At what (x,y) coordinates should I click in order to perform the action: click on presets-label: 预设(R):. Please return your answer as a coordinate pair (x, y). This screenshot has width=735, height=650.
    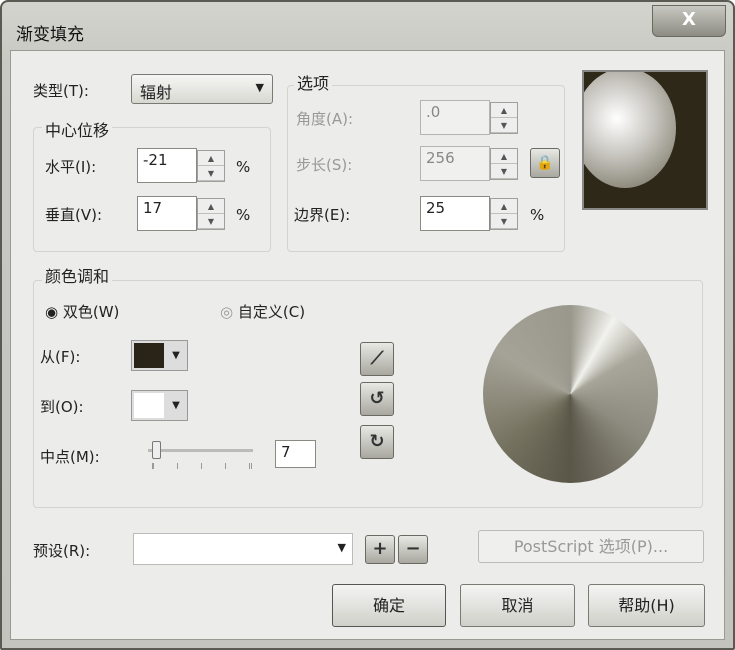
    Looking at the image, I should click on (62, 551).